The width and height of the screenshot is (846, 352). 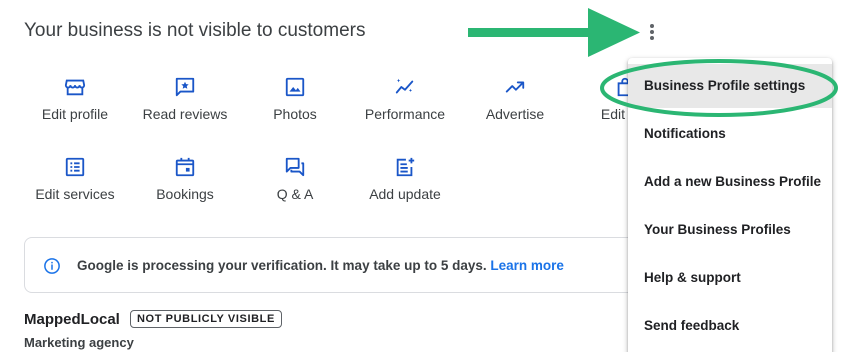 I want to click on bookings-action: Bookings, so click(x=185, y=179).